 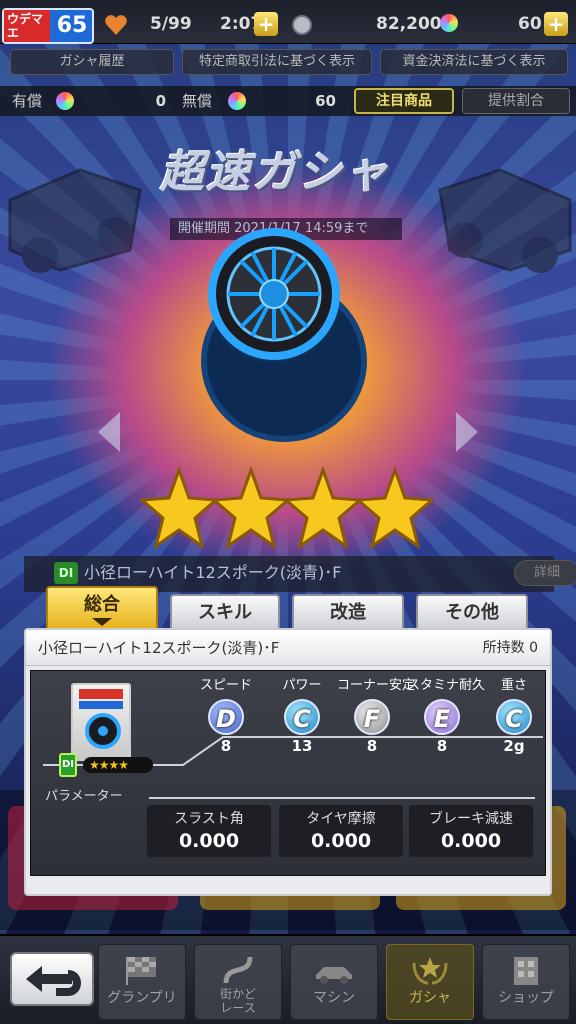 What do you see at coordinates (225, 685) in the screenshot?
I see `stat-label: スピード` at bounding box center [225, 685].